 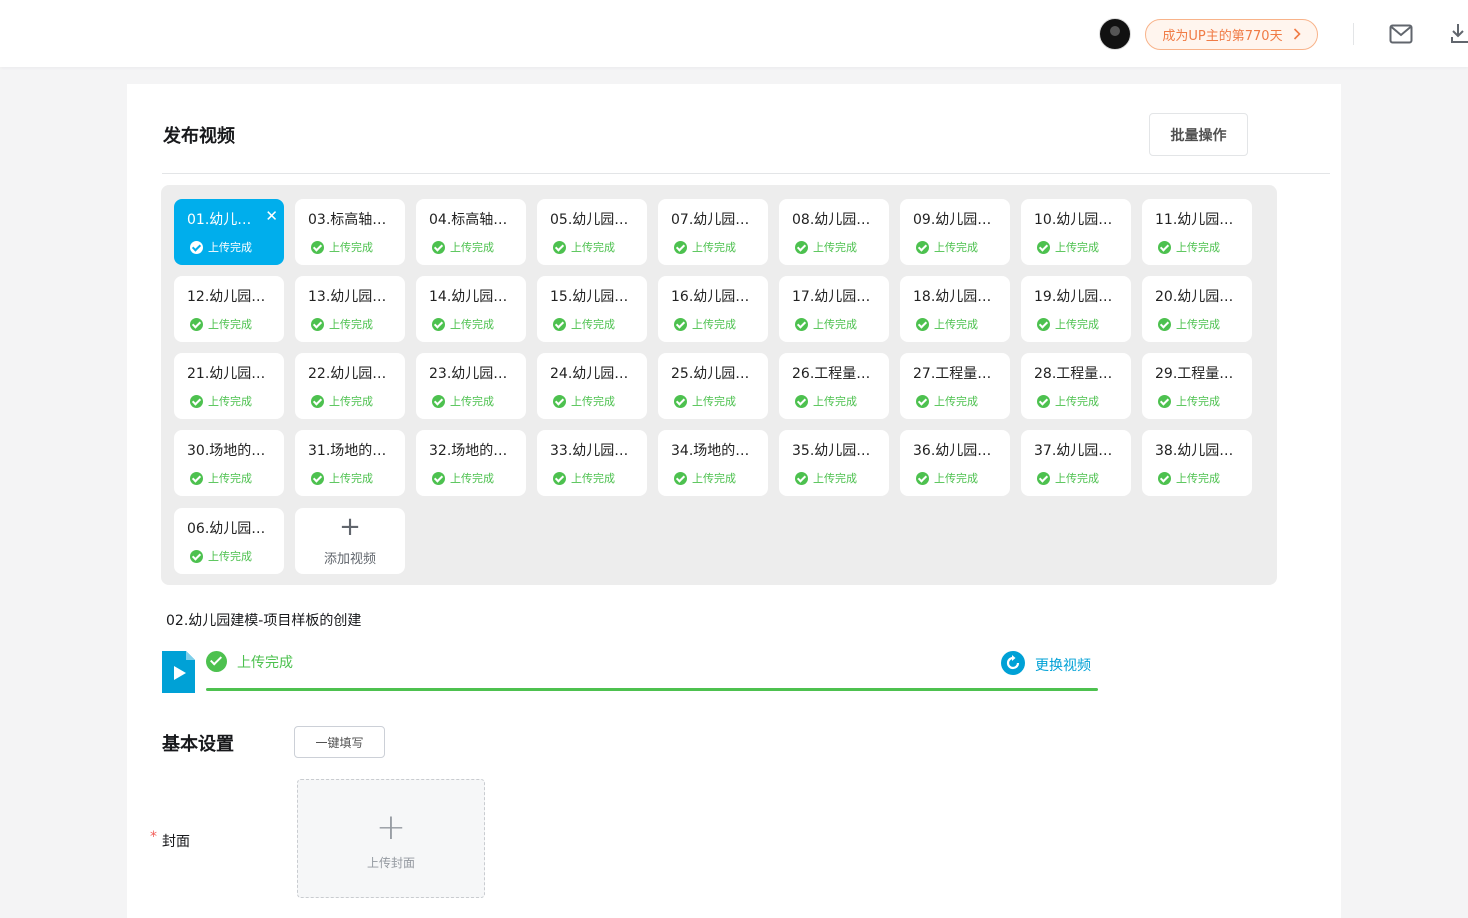 I want to click on add-video-button: + 添加视频, so click(x=350, y=541).